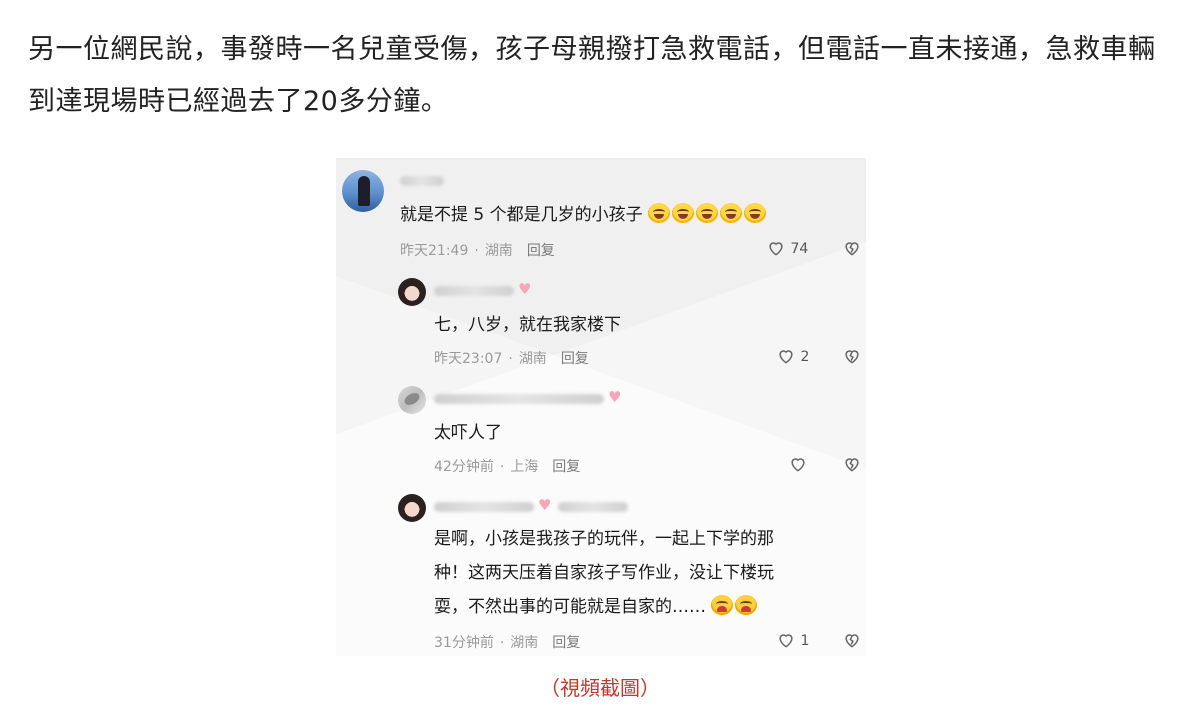  I want to click on comment-time: 31分钟前, so click(464, 643).